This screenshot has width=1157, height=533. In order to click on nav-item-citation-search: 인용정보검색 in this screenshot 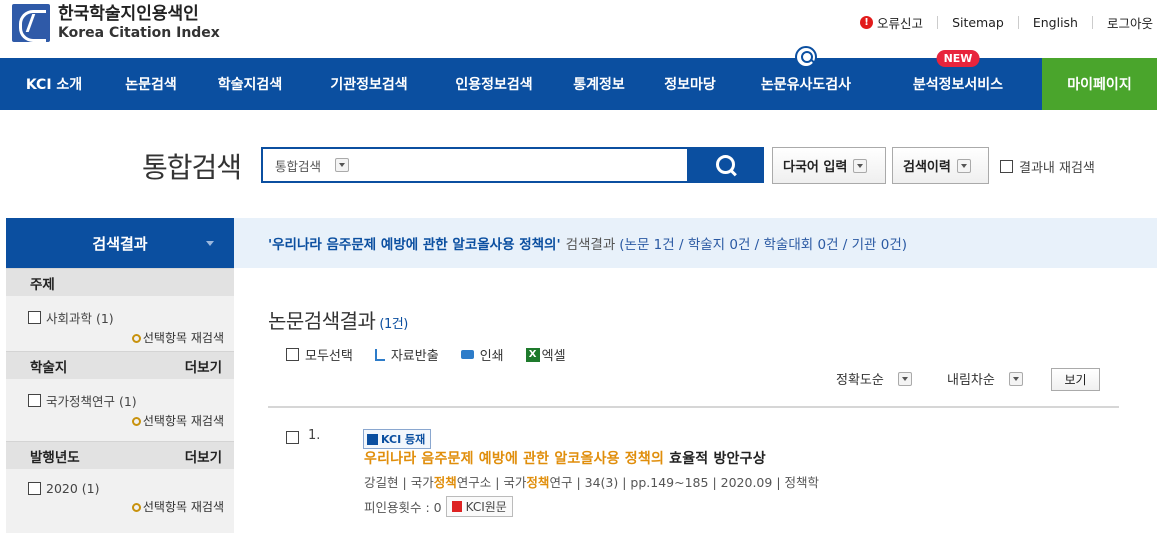, I will do `click(494, 84)`.